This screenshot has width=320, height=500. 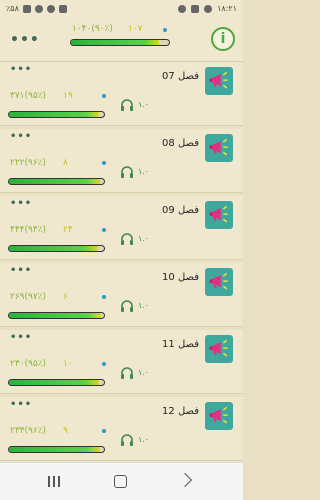 What do you see at coordinates (115, 42) in the screenshot?
I see `header-progress-fill` at bounding box center [115, 42].